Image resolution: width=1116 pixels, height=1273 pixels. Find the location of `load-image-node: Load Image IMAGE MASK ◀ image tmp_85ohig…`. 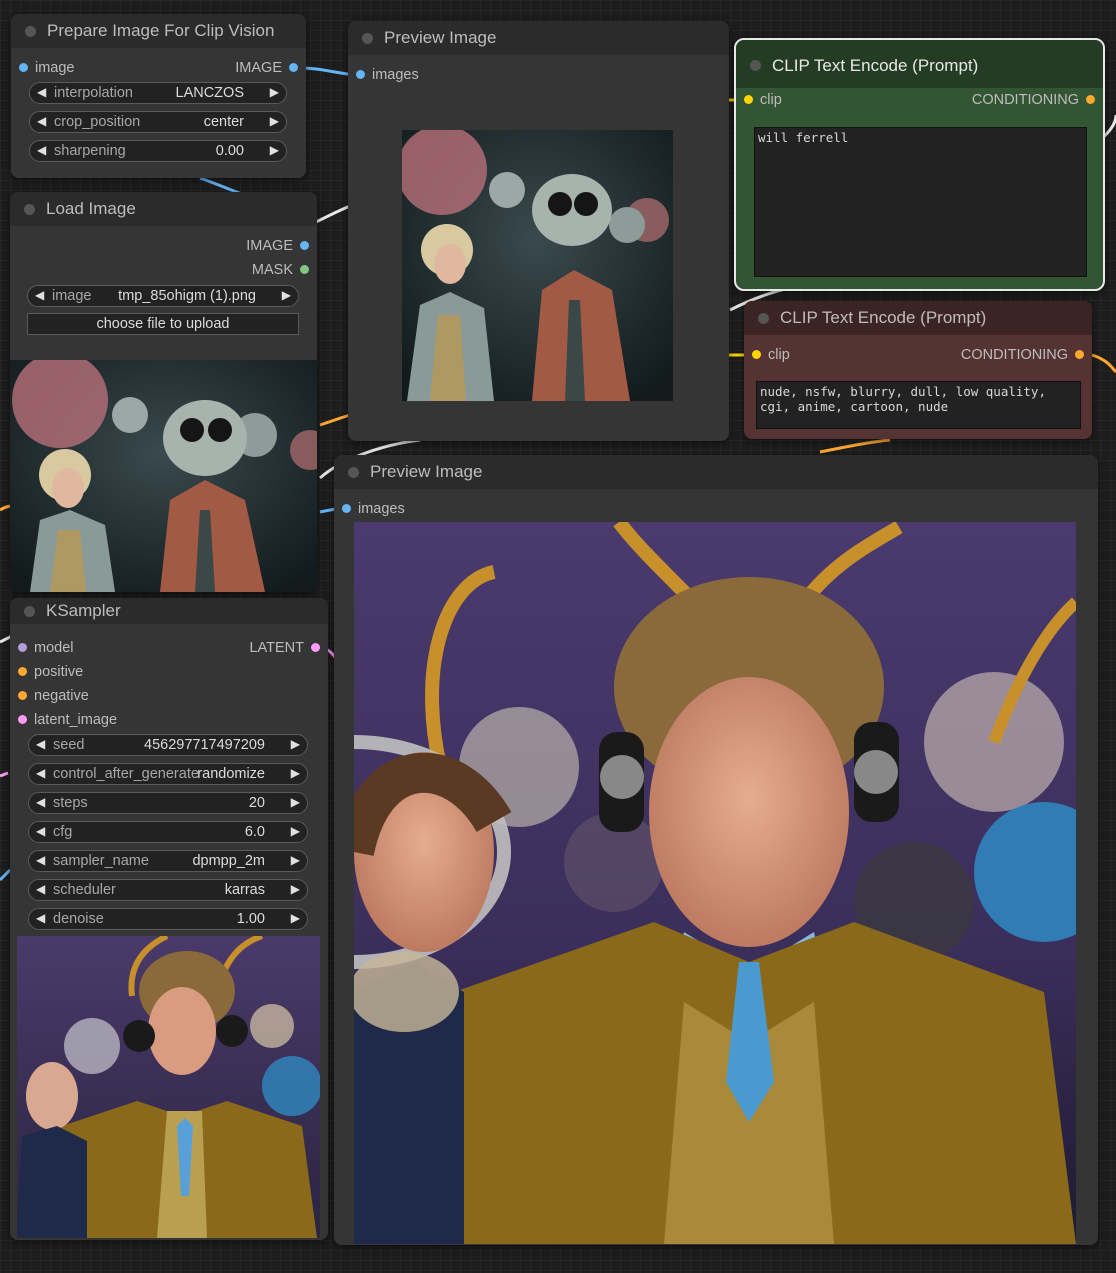

load-image-node: Load Image IMAGE MASK ◀ image tmp_85ohig… is located at coordinates (163, 392).